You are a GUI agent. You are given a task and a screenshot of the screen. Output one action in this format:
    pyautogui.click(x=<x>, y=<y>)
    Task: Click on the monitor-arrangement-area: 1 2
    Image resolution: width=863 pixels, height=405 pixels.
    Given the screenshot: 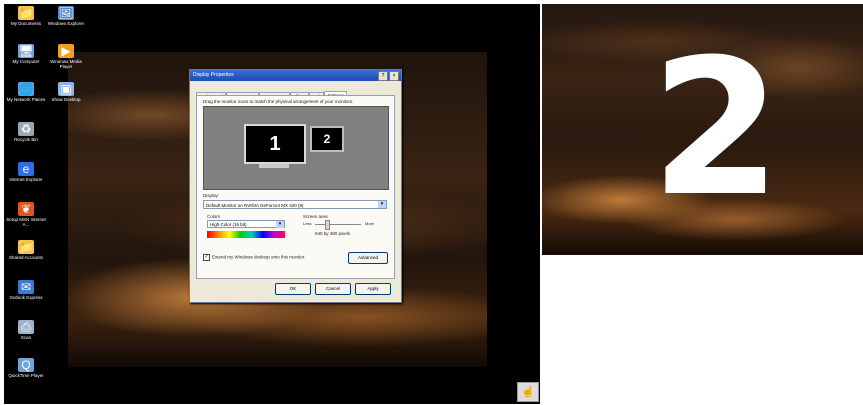 What is the action you would take?
    pyautogui.click(x=296, y=148)
    